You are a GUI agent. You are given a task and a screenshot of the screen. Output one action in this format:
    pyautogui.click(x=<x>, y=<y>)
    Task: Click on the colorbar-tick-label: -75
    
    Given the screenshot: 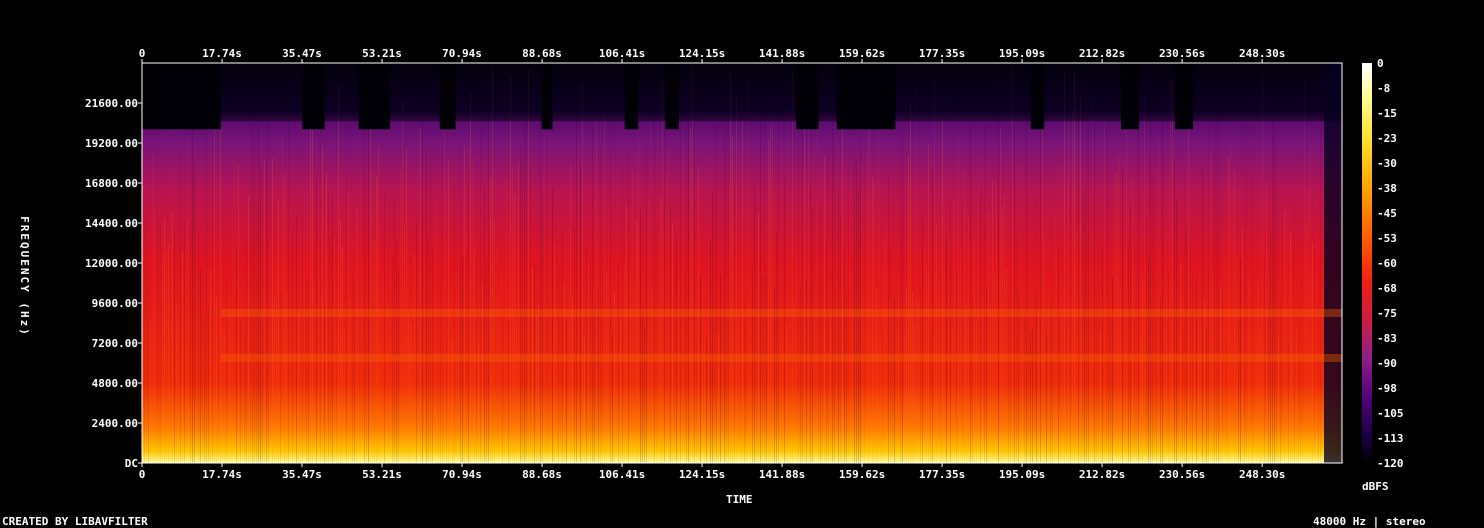 What is the action you would take?
    pyautogui.click(x=1387, y=313)
    